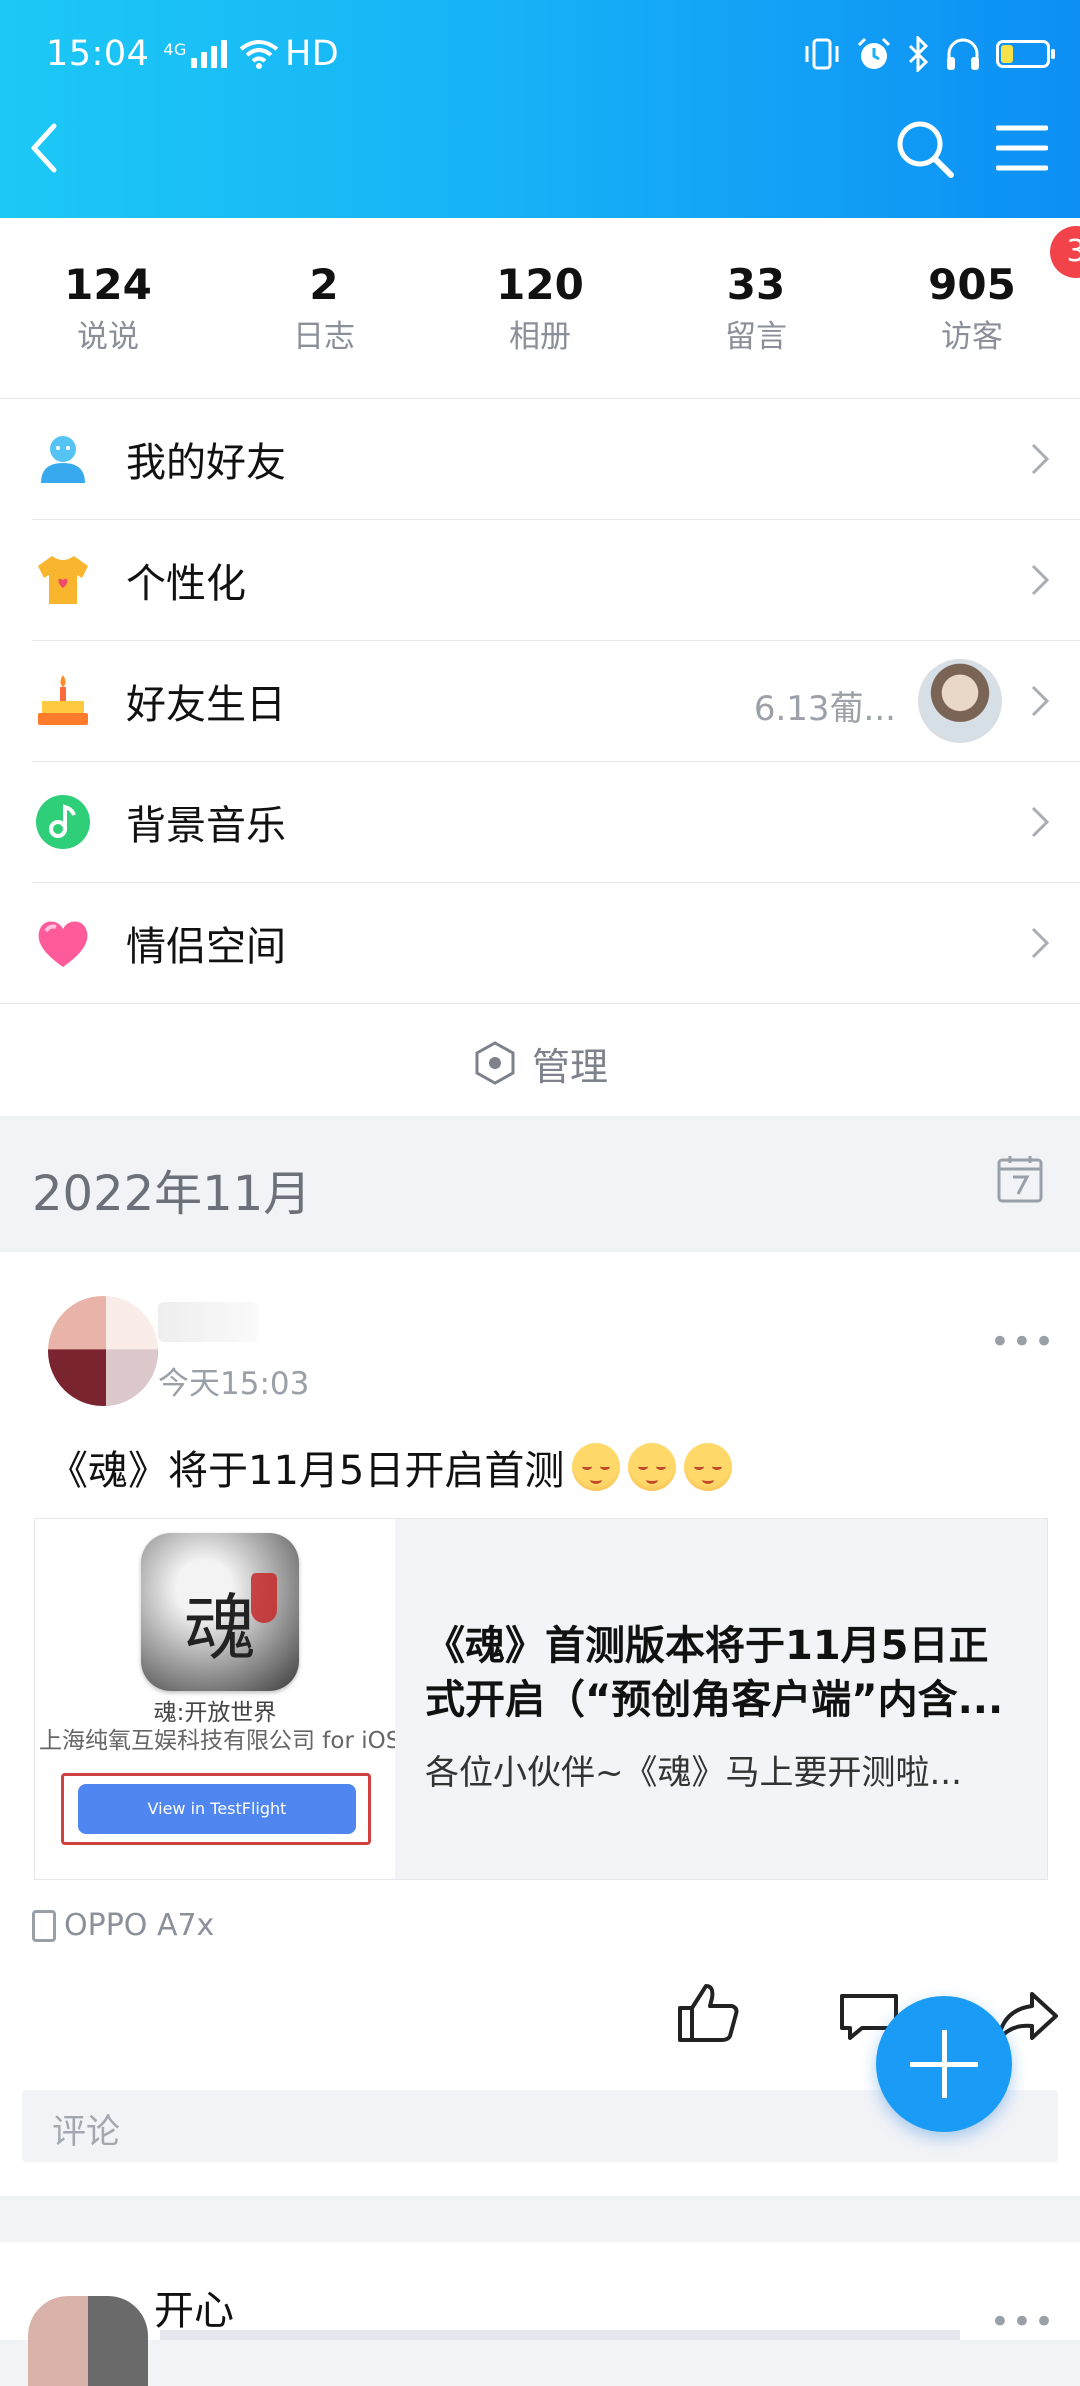  I want to click on stat-shuoshuo: 124 说说, so click(108, 308).